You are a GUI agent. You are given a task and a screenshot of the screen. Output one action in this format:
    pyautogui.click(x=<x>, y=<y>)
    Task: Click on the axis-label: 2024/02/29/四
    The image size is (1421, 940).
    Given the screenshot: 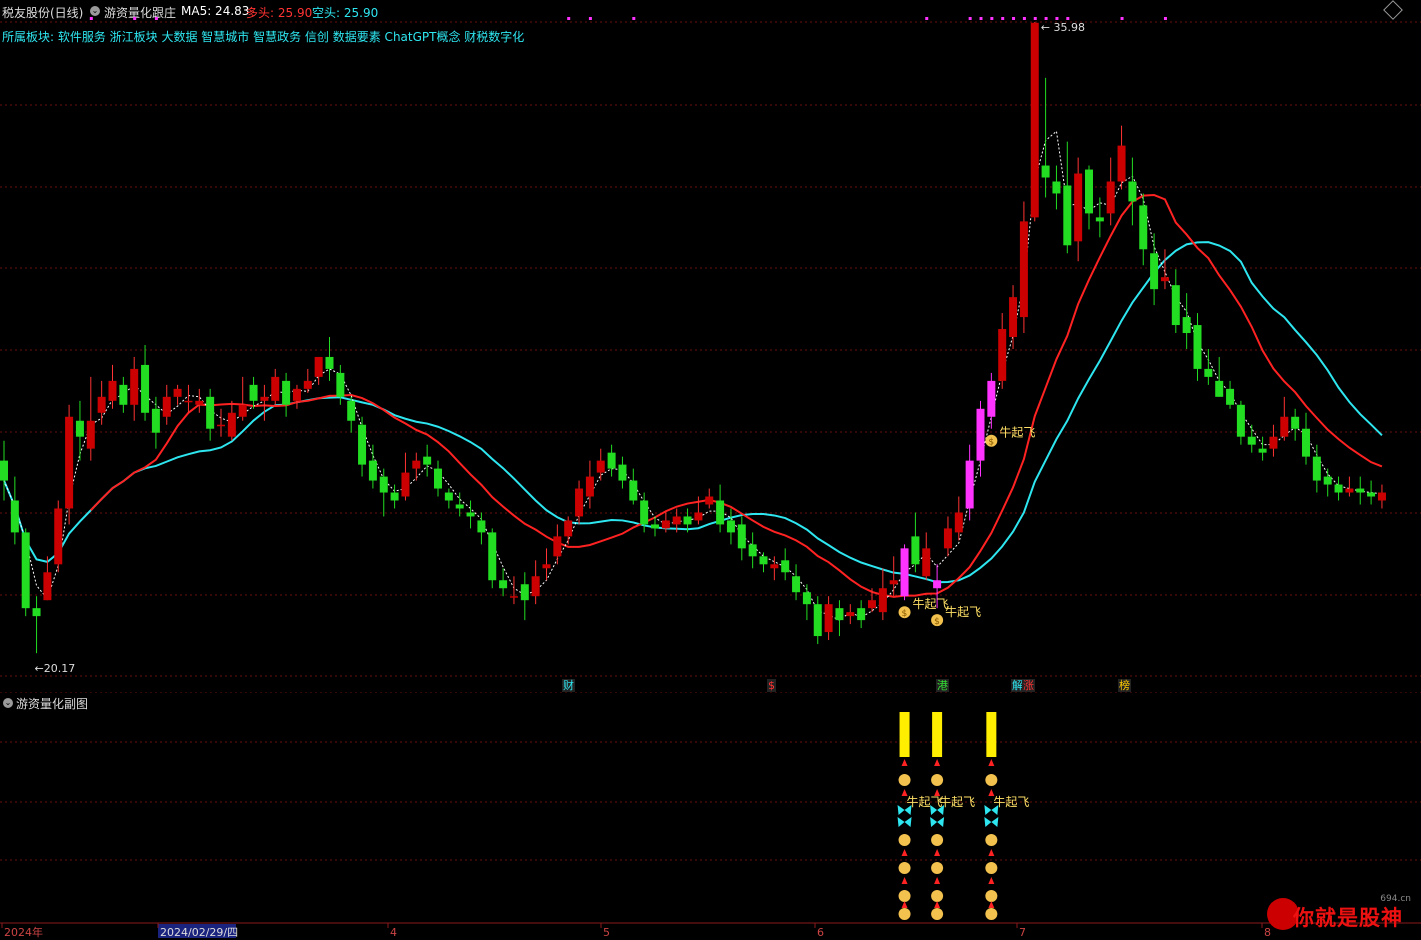 What is the action you would take?
    pyautogui.click(x=199, y=932)
    